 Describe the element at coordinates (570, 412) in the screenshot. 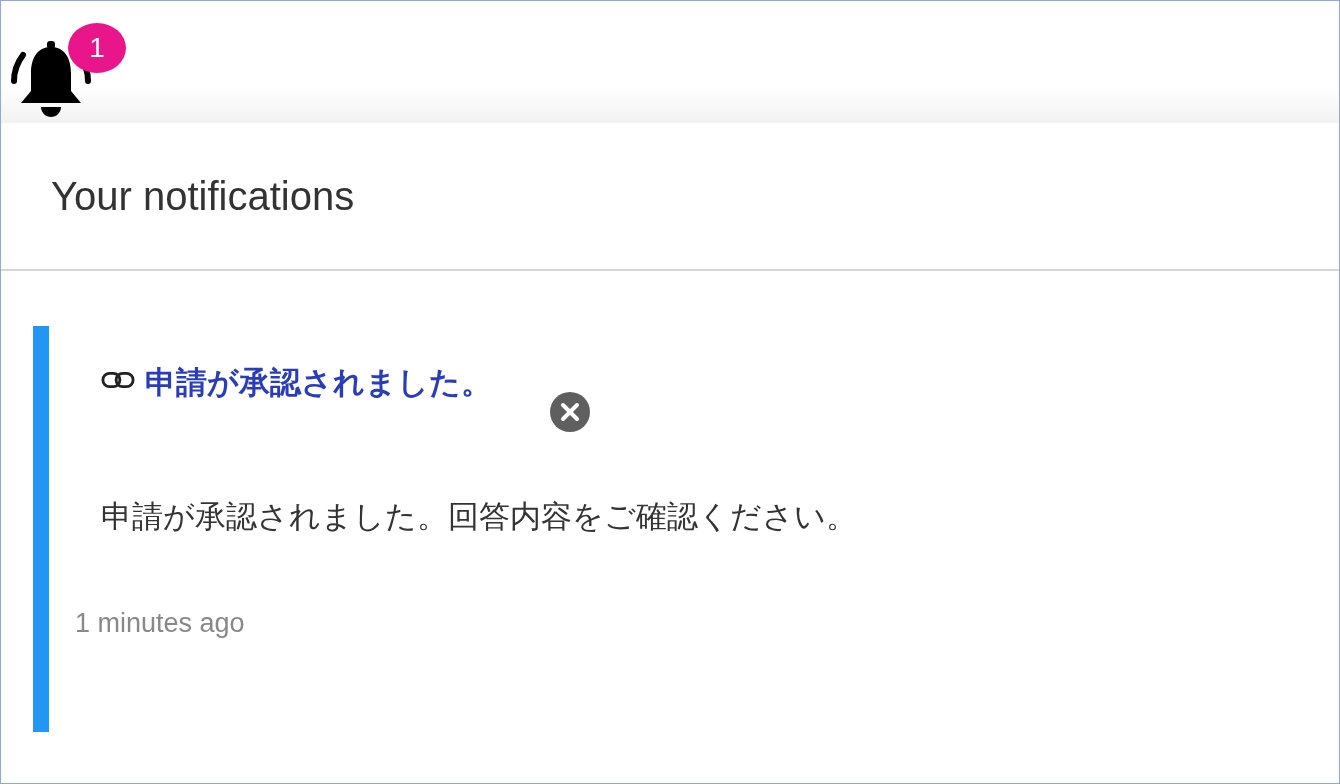

I see `close-icon` at that location.